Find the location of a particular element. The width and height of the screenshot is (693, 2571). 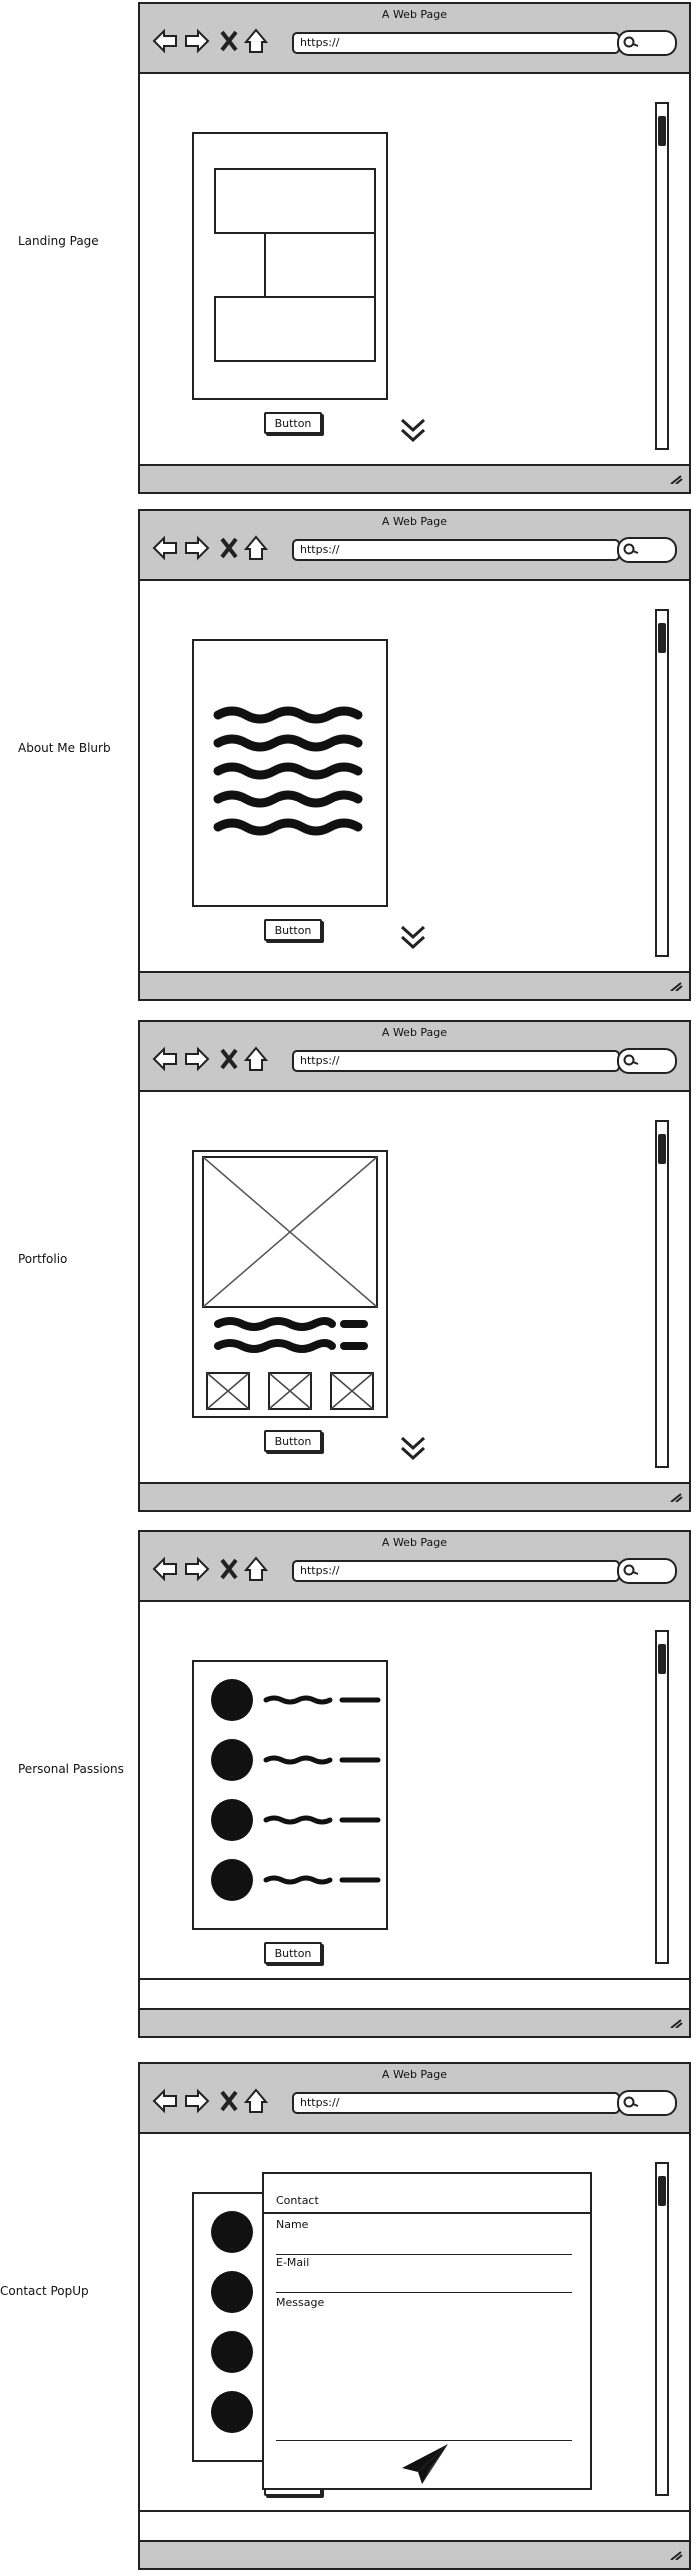

name-field-label: Name is located at coordinates (292, 2224).